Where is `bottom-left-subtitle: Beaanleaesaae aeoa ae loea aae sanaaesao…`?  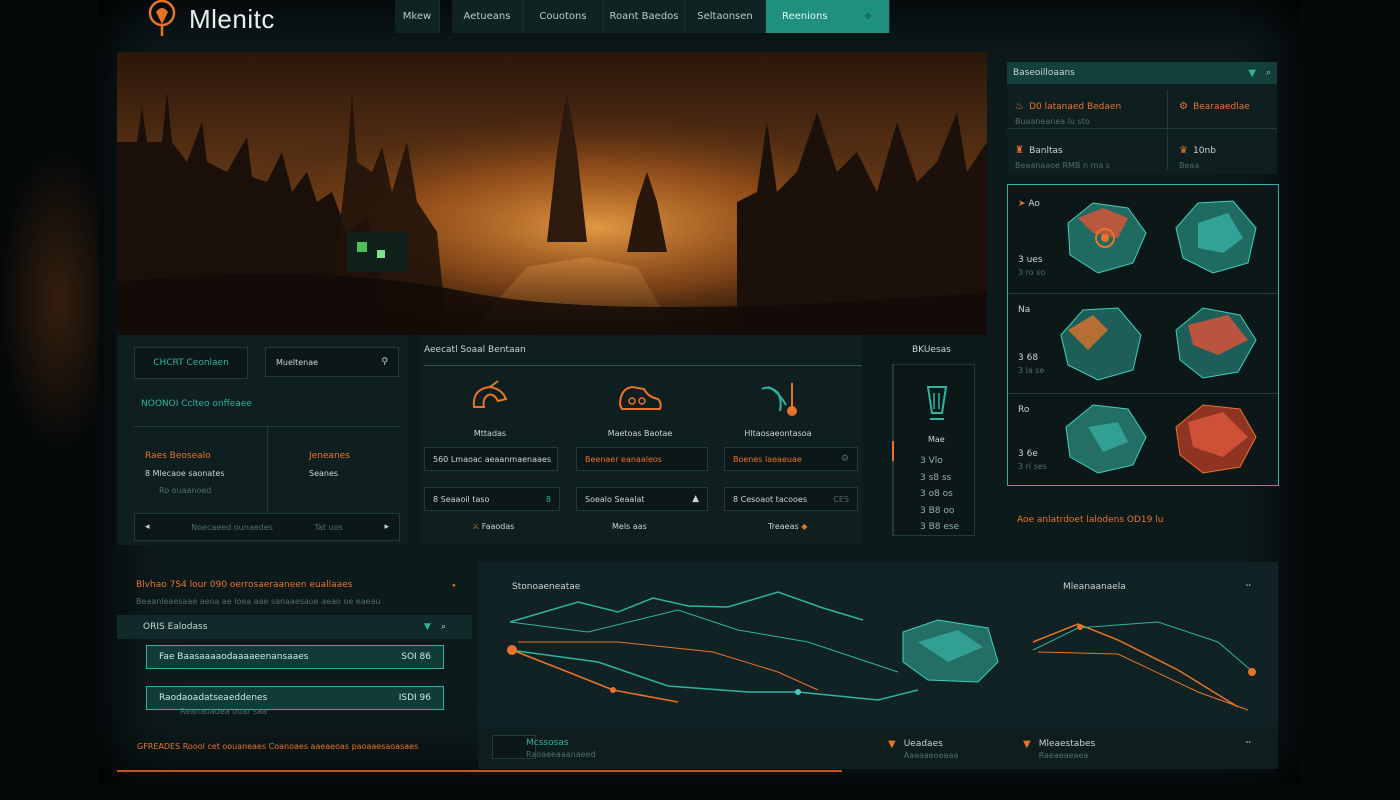 bottom-left-subtitle: Beaanleaesaae aeoa ae loea aae sanaaesao… is located at coordinates (258, 601).